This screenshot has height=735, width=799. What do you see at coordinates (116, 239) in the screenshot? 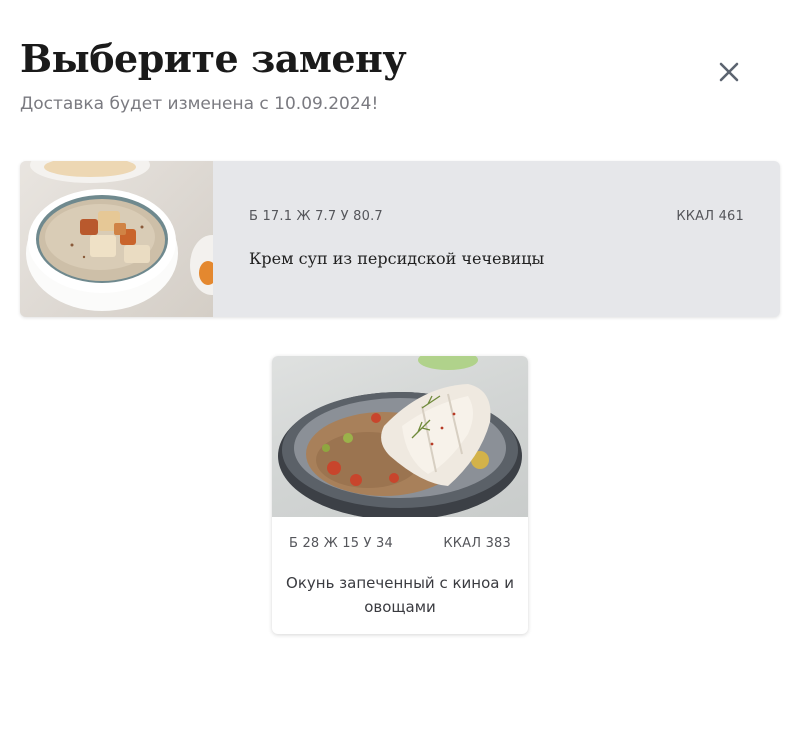
I see `soup-bowl-image` at bounding box center [116, 239].